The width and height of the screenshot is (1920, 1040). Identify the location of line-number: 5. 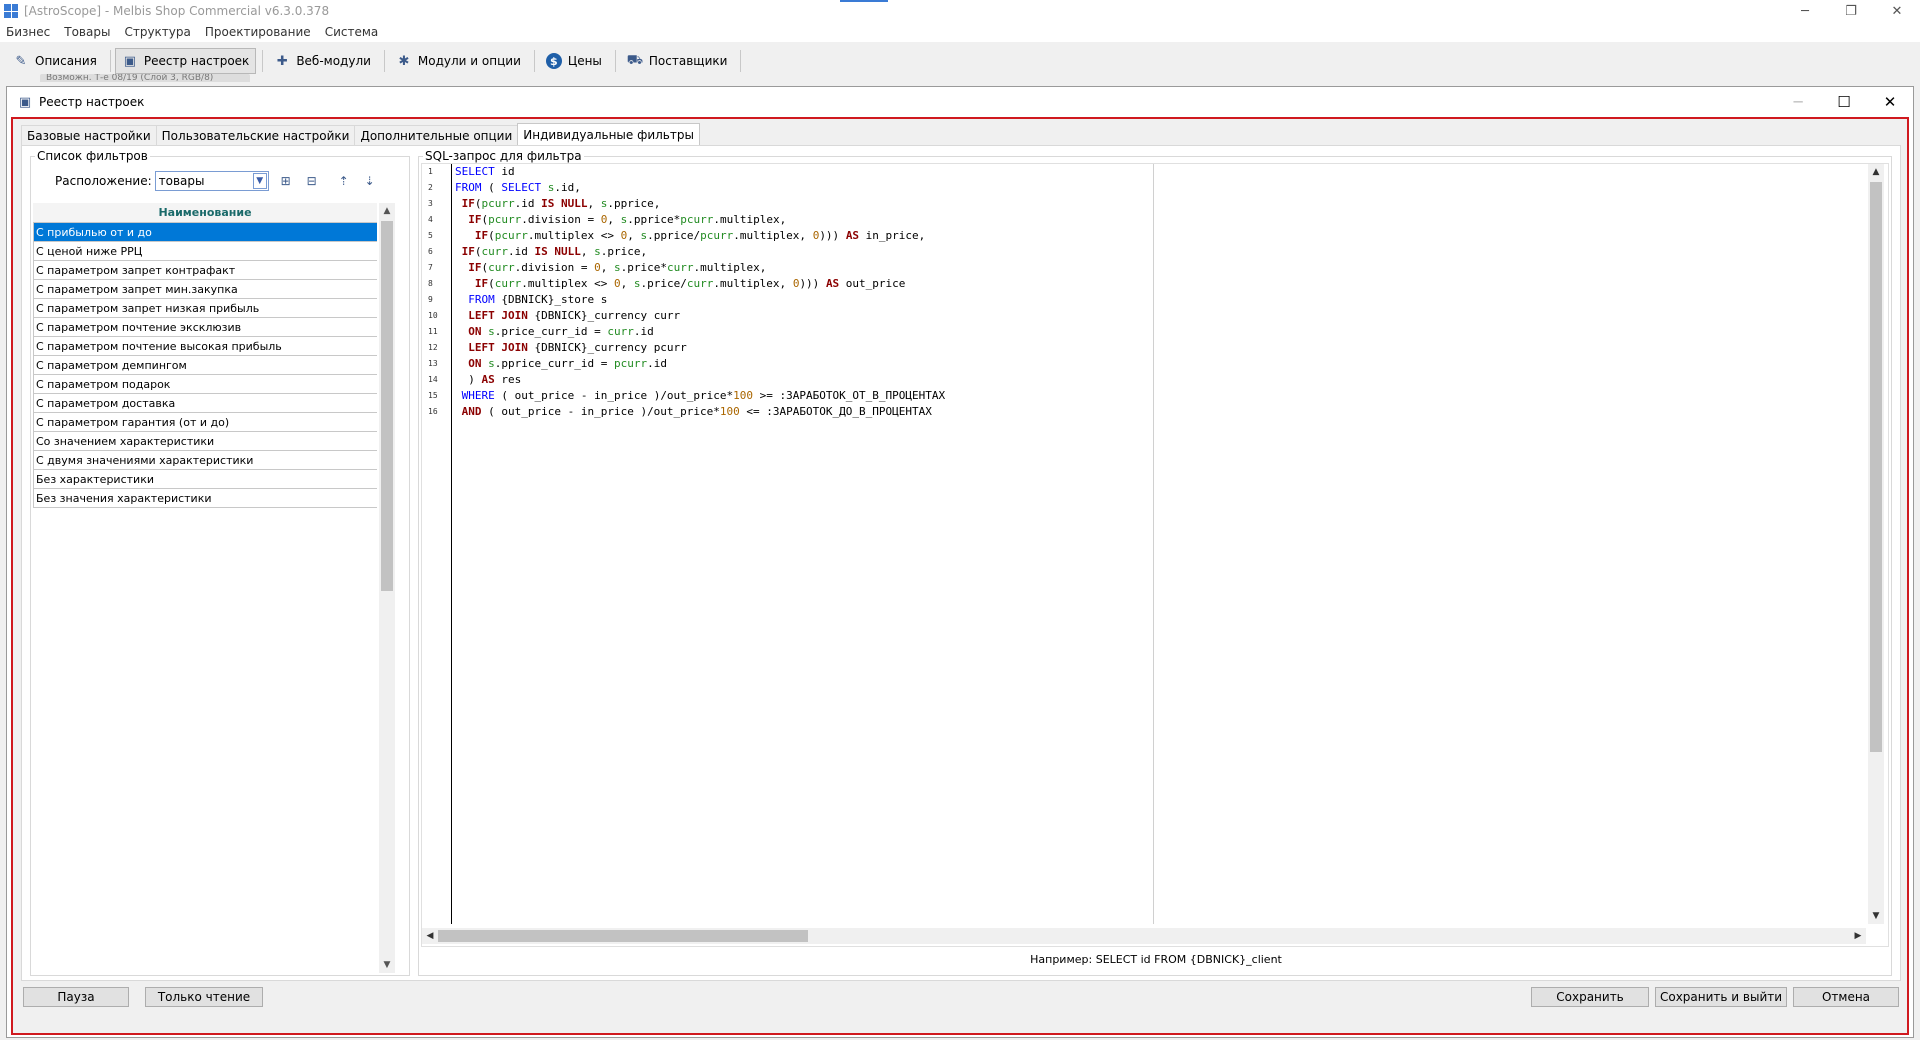
(430, 235).